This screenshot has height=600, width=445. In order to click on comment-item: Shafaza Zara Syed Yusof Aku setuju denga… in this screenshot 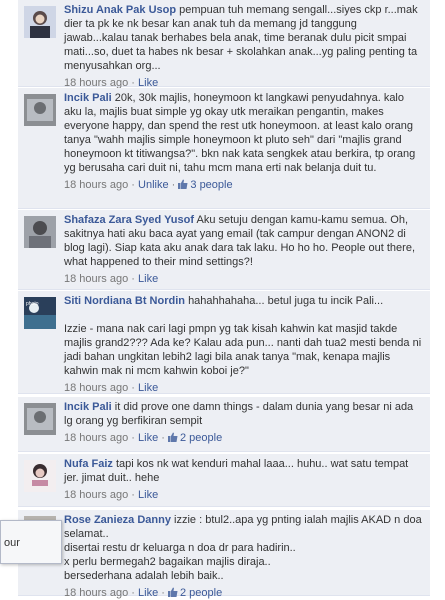, I will do `click(224, 250)`.